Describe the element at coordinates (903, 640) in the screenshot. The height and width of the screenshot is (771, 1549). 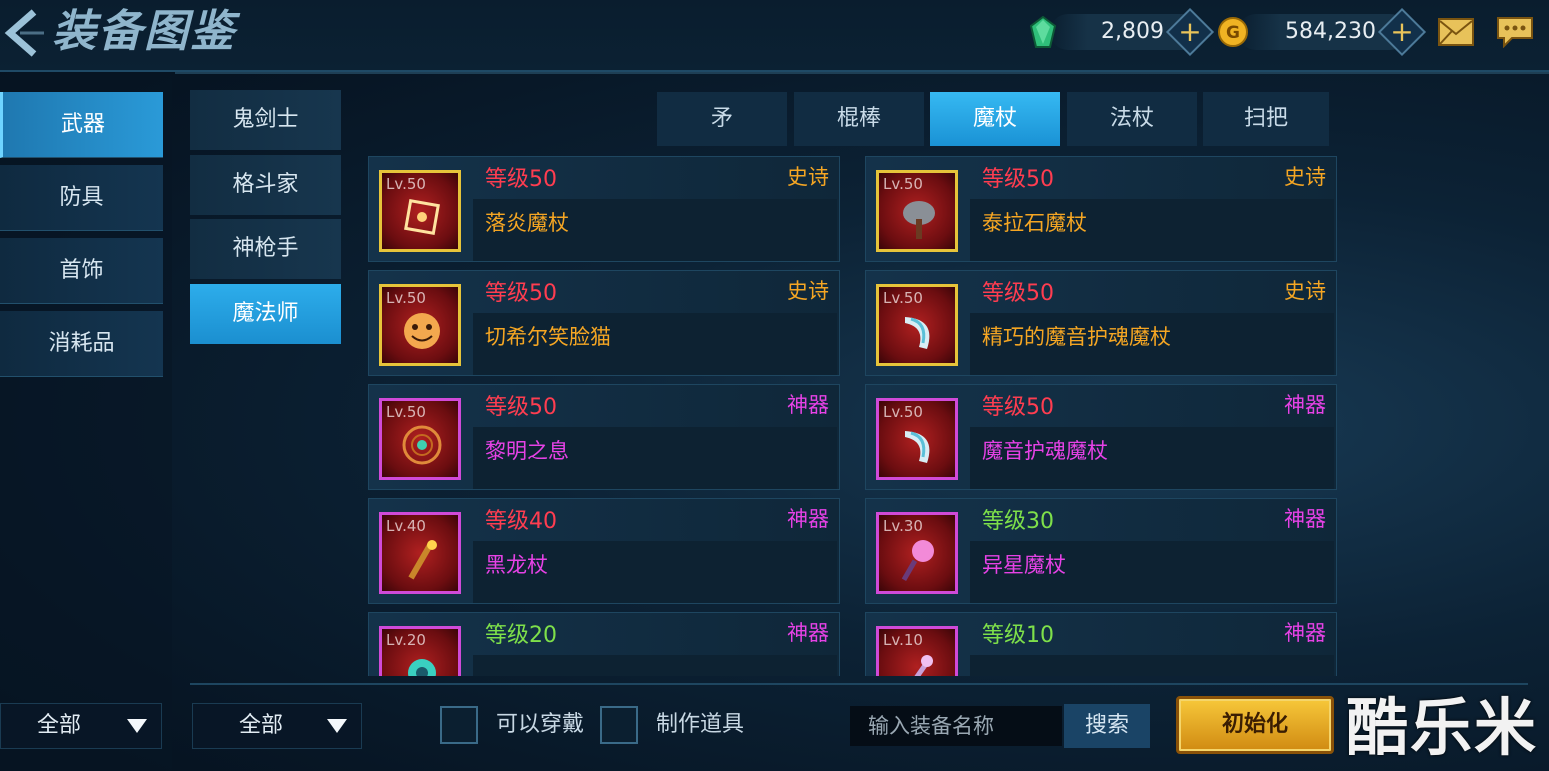
I see `item-level-badge: Lv.10` at that location.